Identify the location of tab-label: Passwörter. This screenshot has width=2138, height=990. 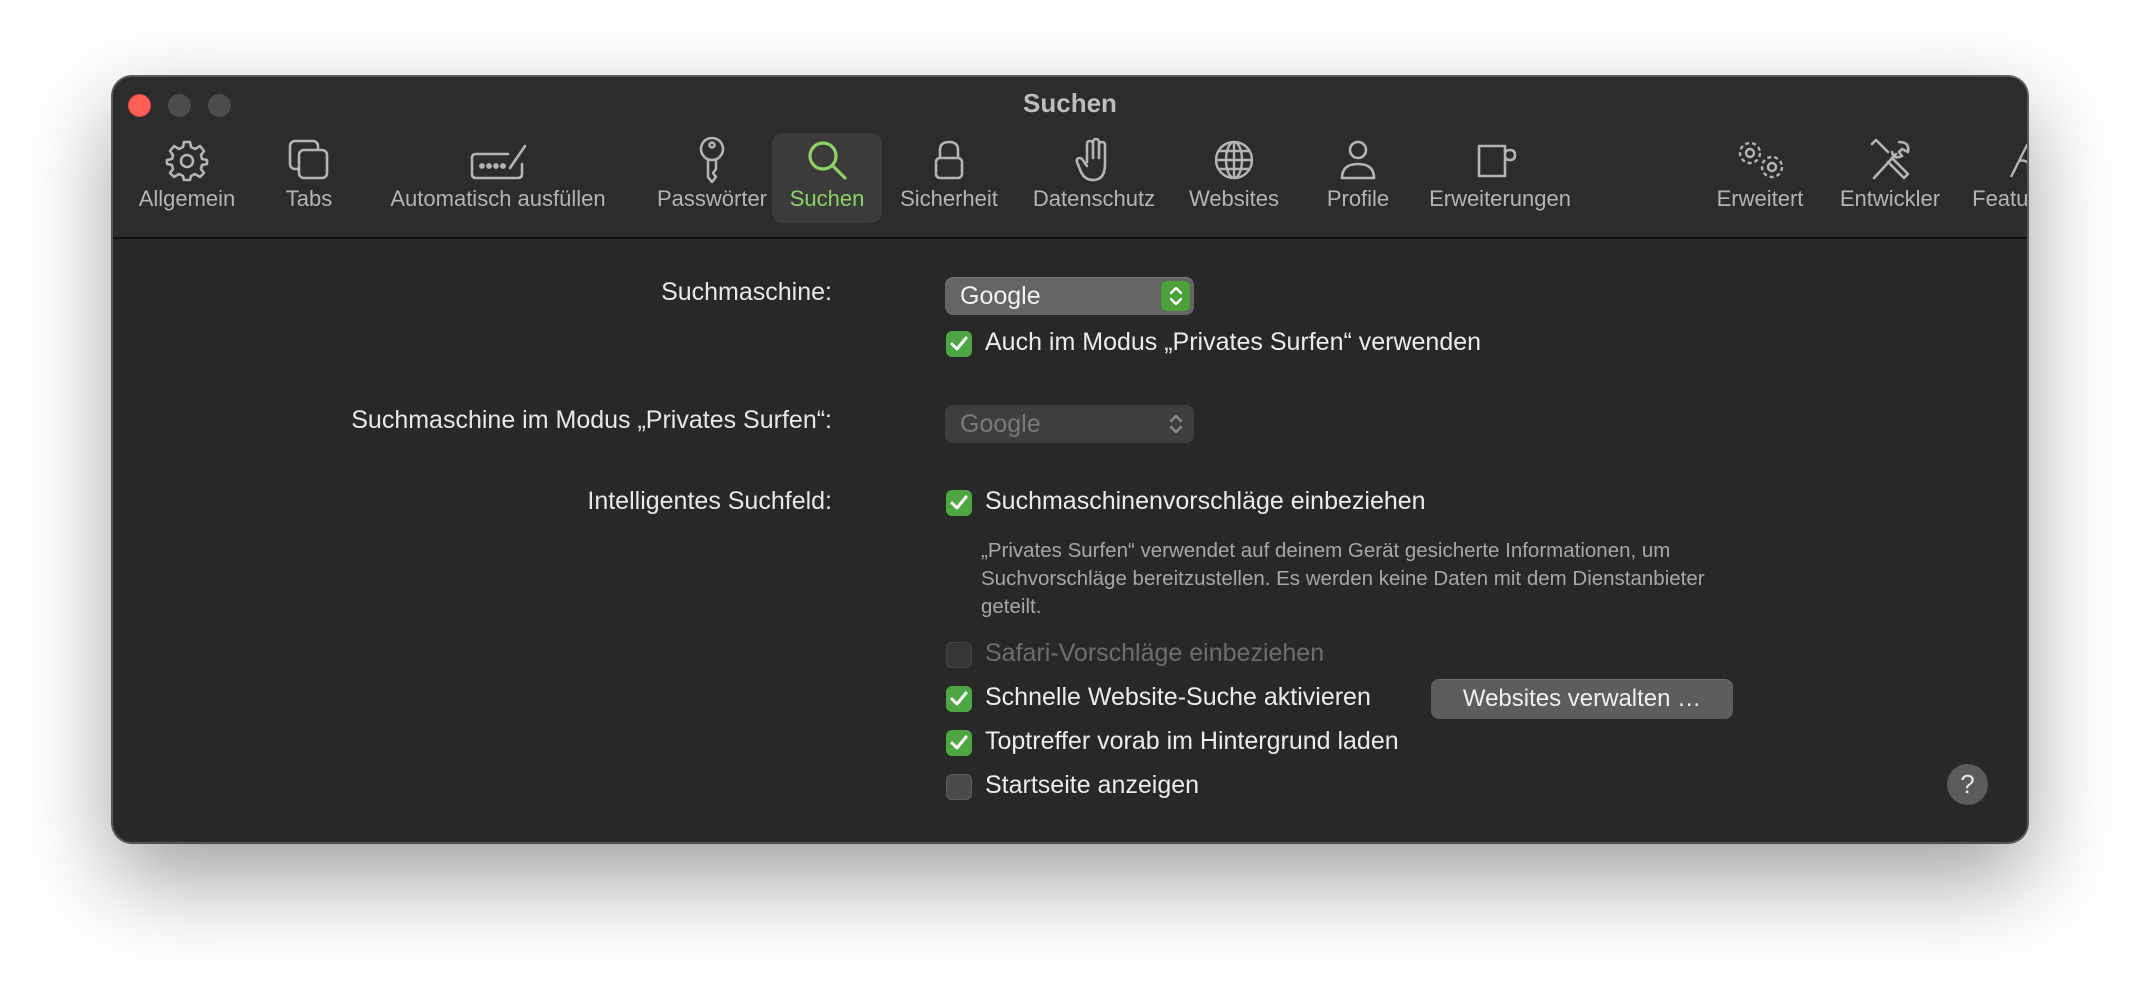
(712, 198).